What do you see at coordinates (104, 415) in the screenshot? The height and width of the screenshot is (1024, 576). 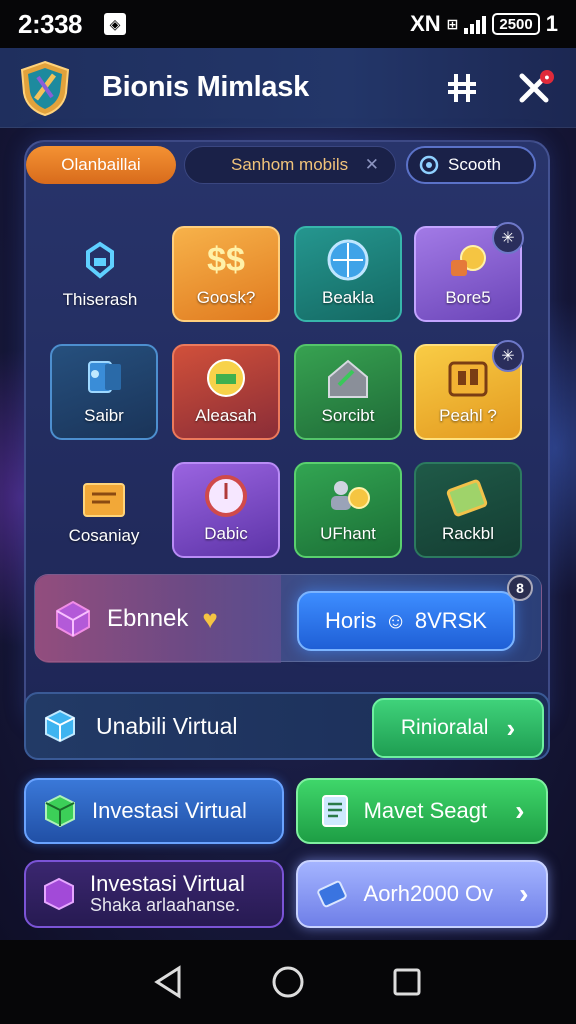 I see `tile-label: Saibr` at bounding box center [104, 415].